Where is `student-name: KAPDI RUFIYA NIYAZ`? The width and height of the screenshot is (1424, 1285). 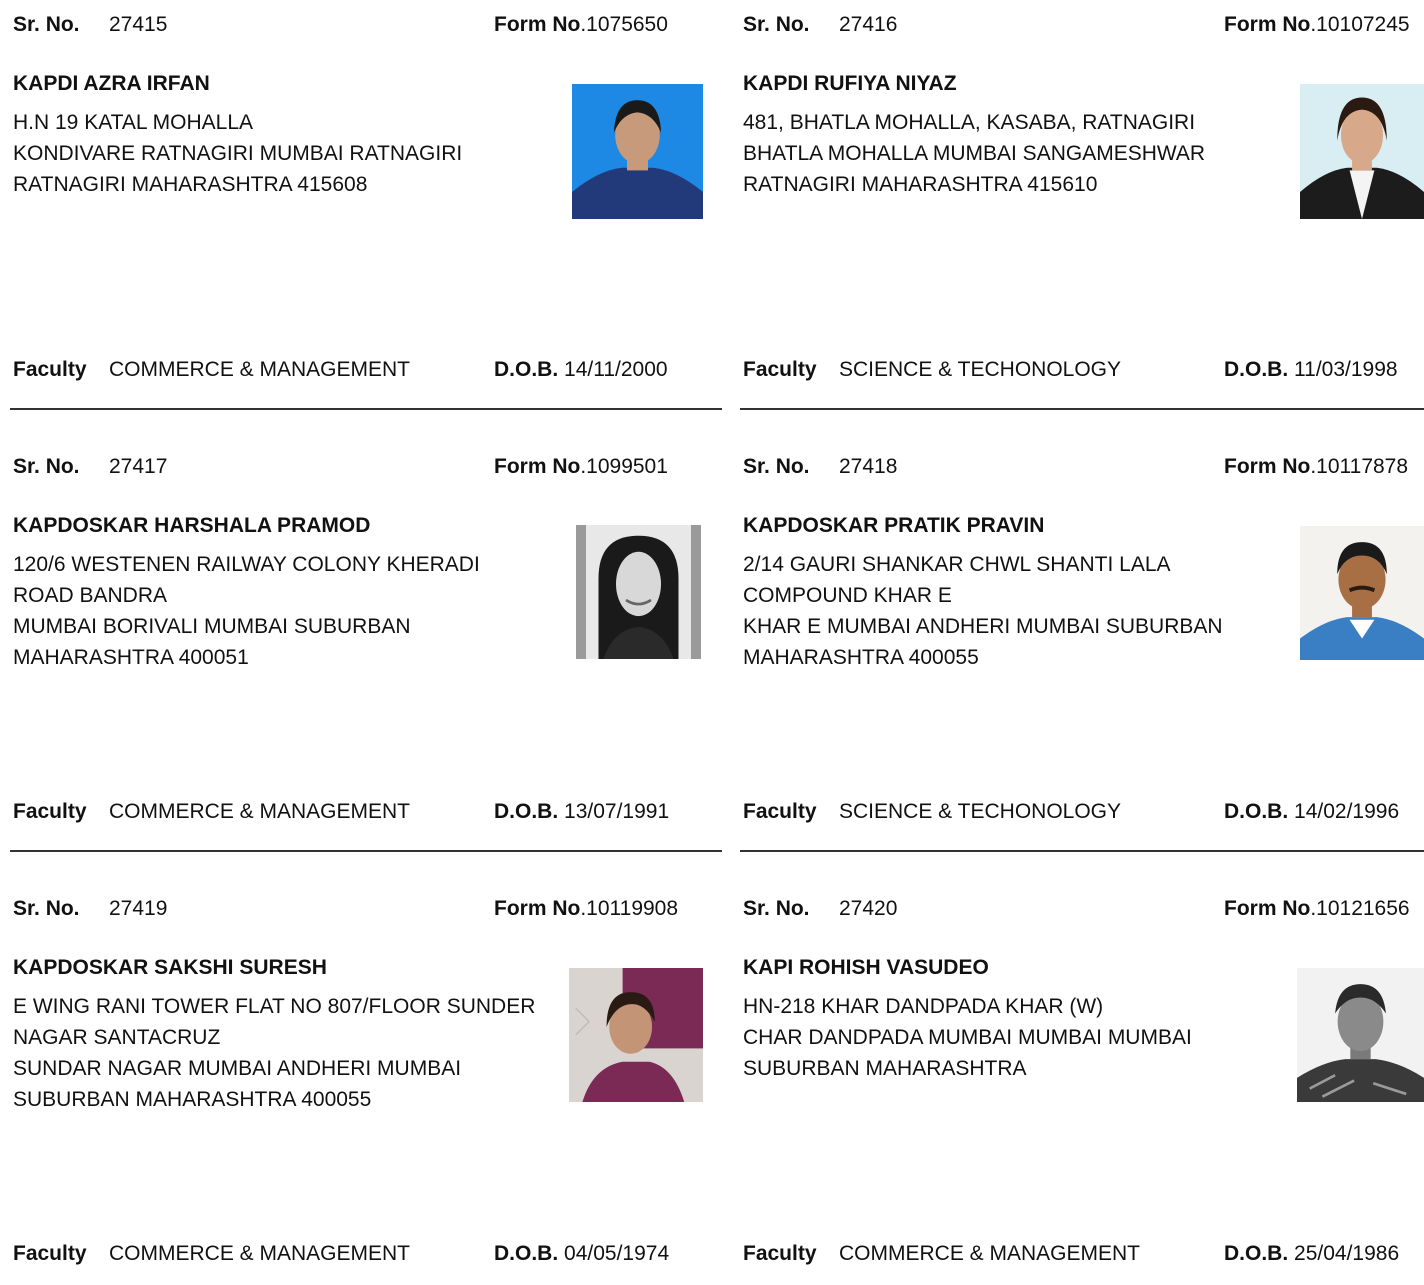
student-name: KAPDI RUFIYA NIYAZ is located at coordinates (850, 83).